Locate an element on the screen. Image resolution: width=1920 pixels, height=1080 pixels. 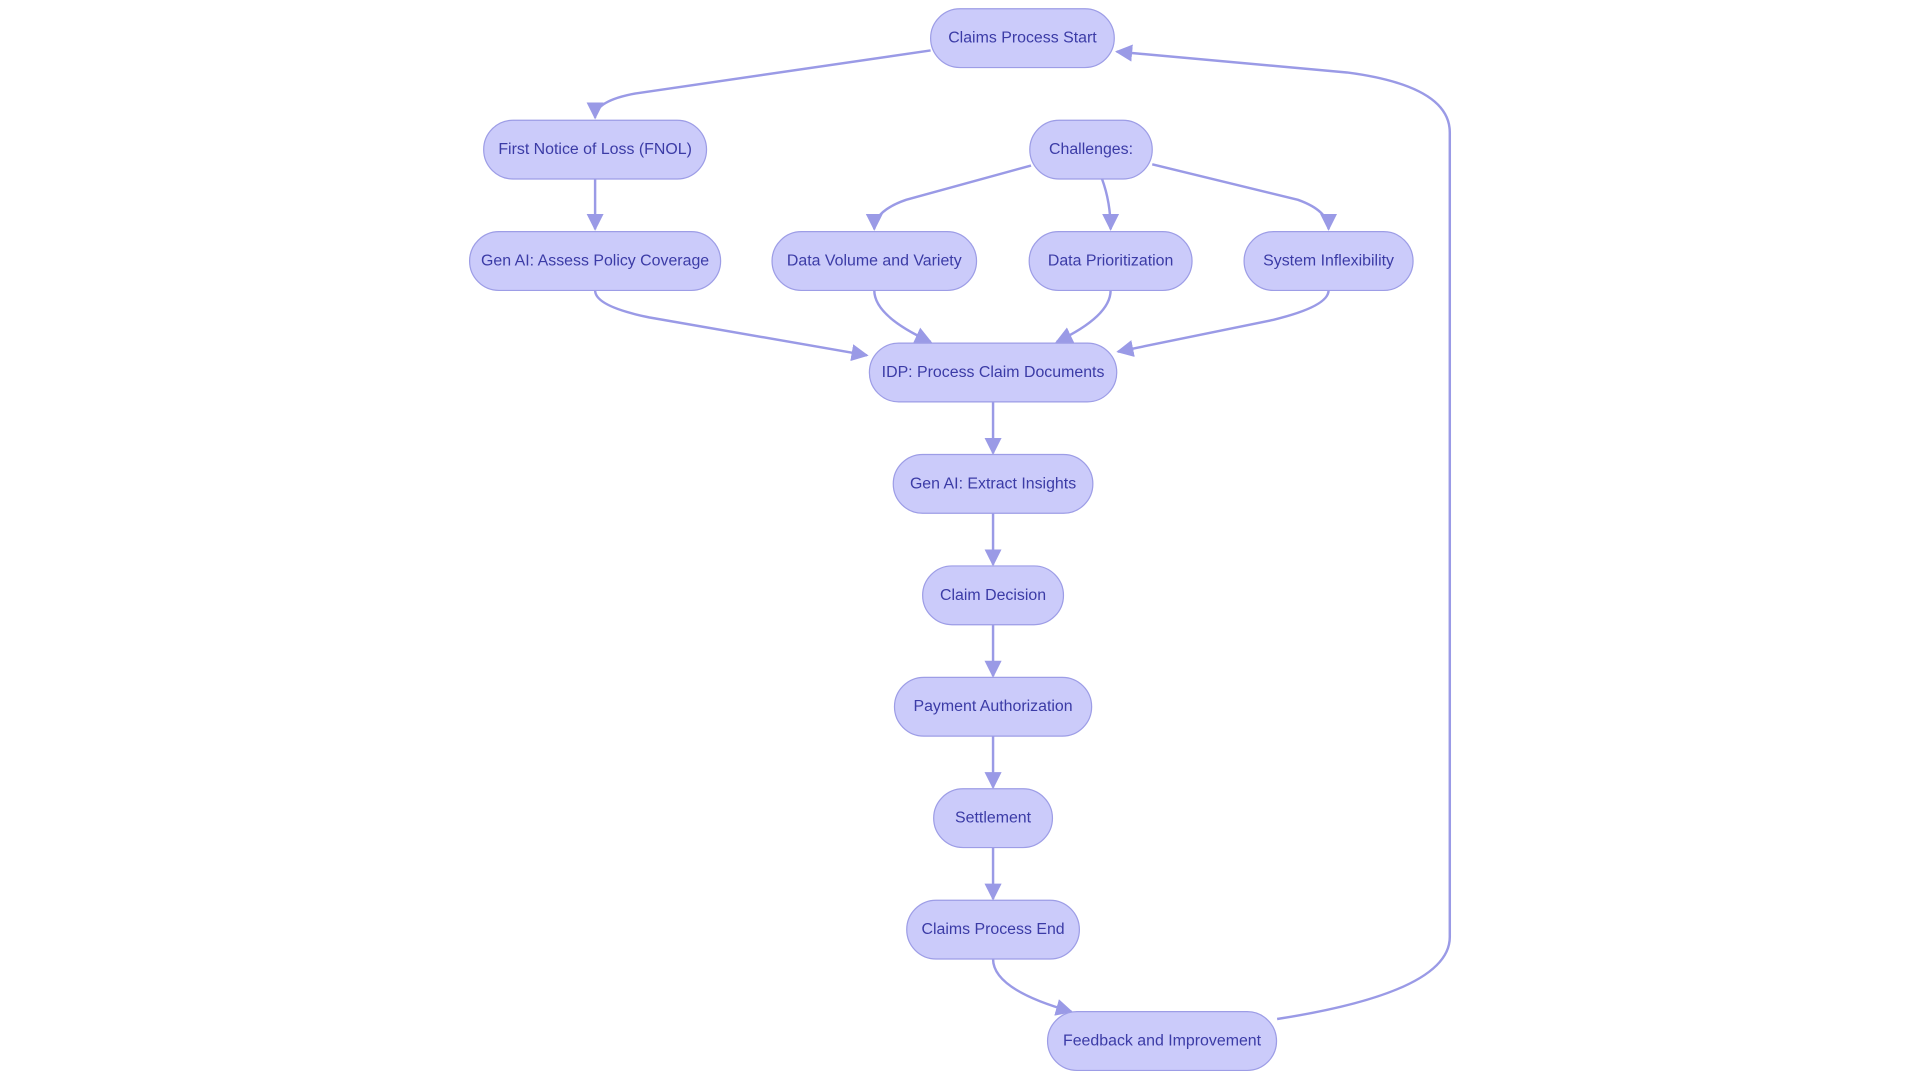
node-label: Claim Decision is located at coordinates (993, 595).